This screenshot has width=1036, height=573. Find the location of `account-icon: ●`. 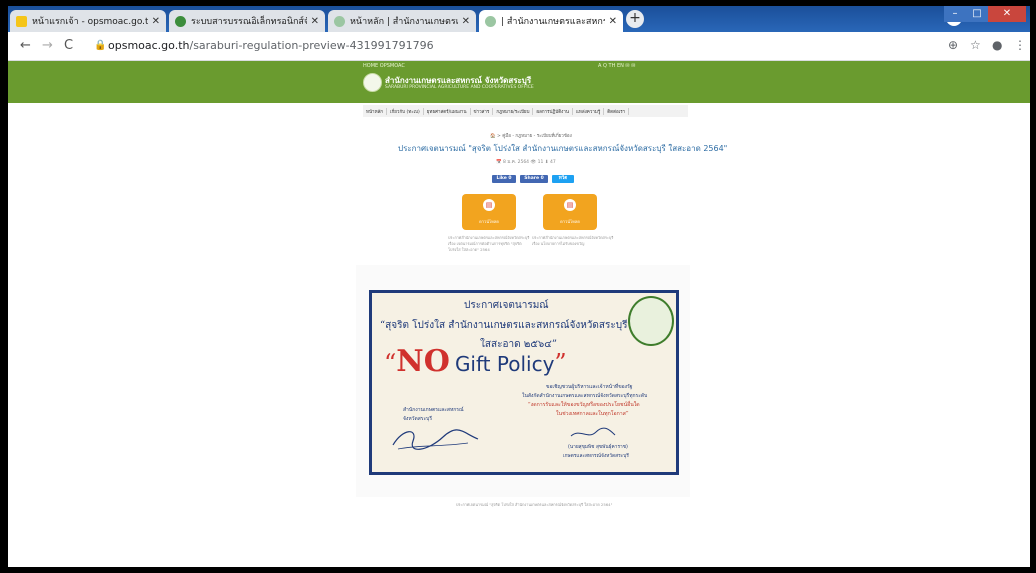

account-icon: ● is located at coordinates (997, 45).